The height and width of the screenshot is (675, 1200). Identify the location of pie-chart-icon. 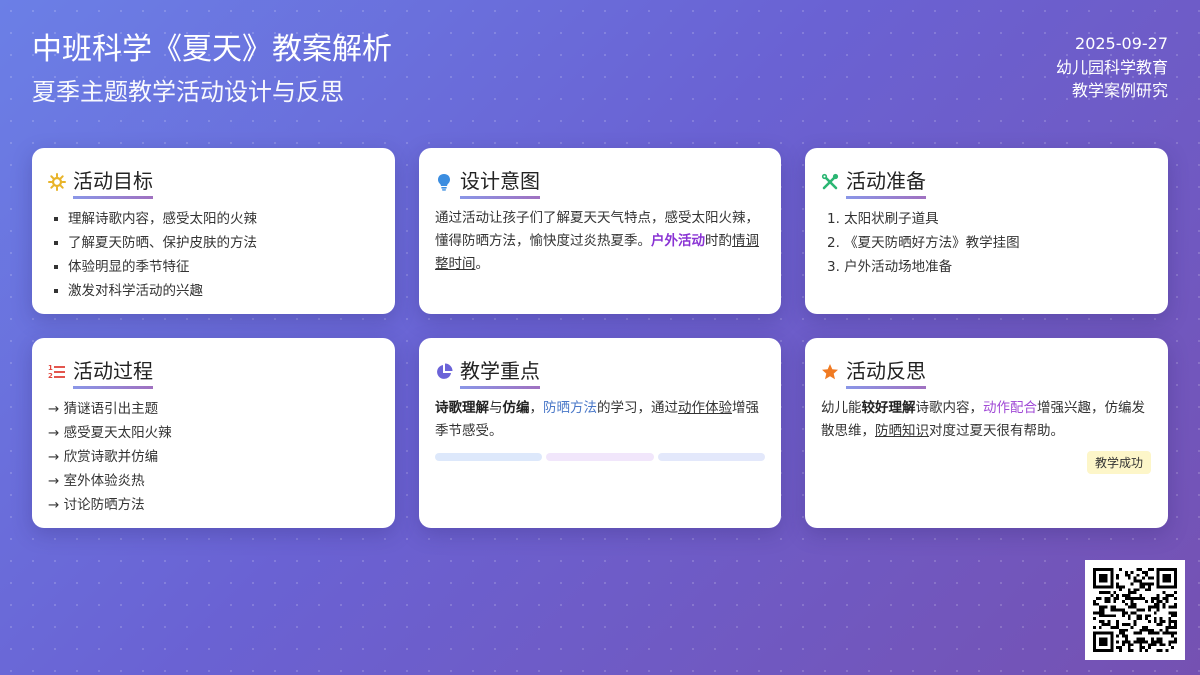
(444, 372).